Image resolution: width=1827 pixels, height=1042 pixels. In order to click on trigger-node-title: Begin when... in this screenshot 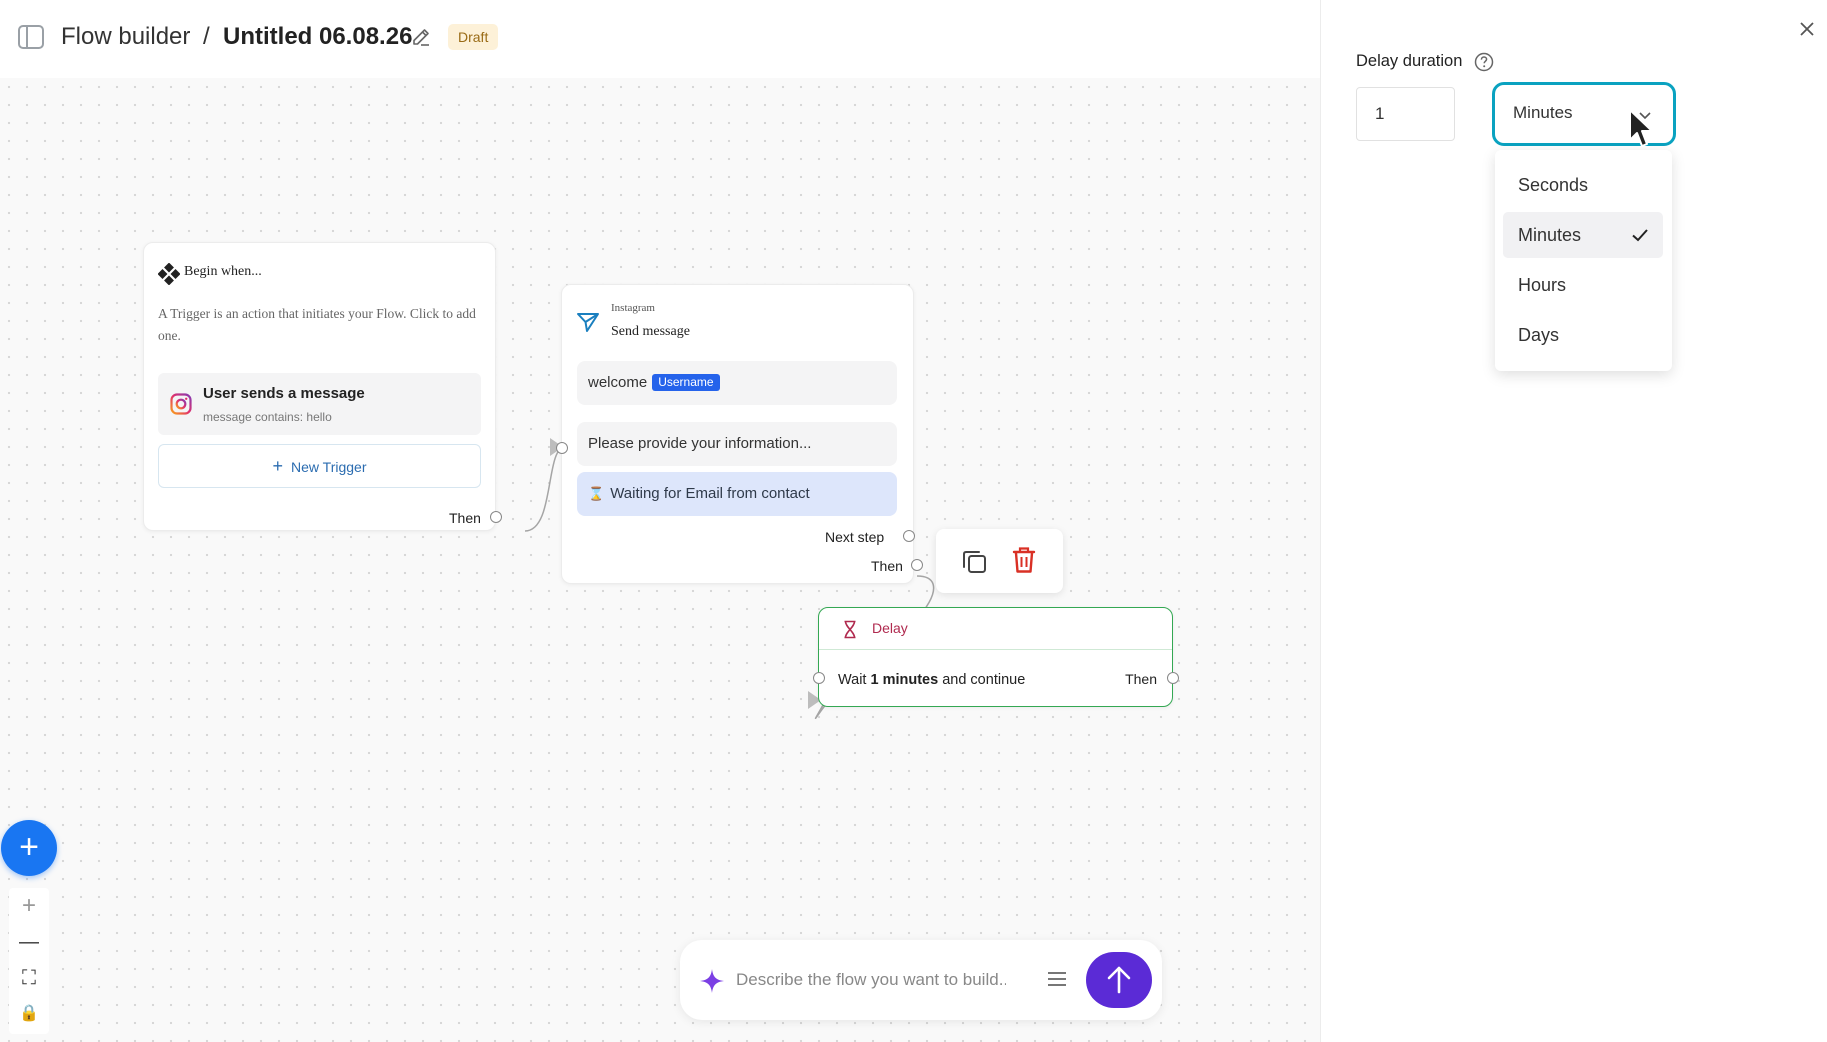, I will do `click(223, 271)`.